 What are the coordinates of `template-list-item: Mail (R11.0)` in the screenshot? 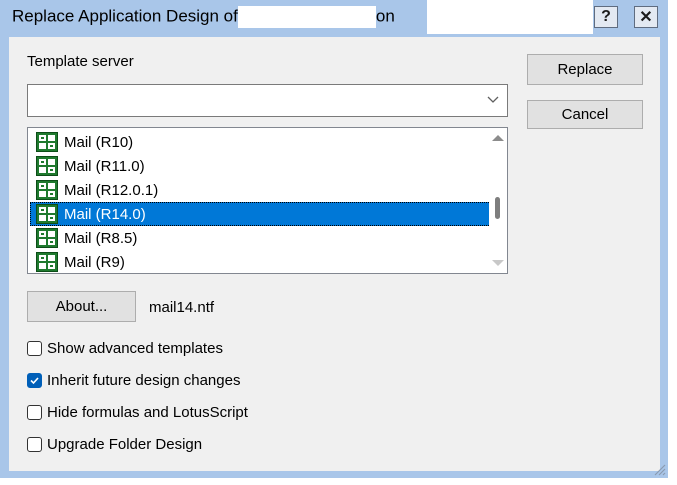 It's located at (262, 166).